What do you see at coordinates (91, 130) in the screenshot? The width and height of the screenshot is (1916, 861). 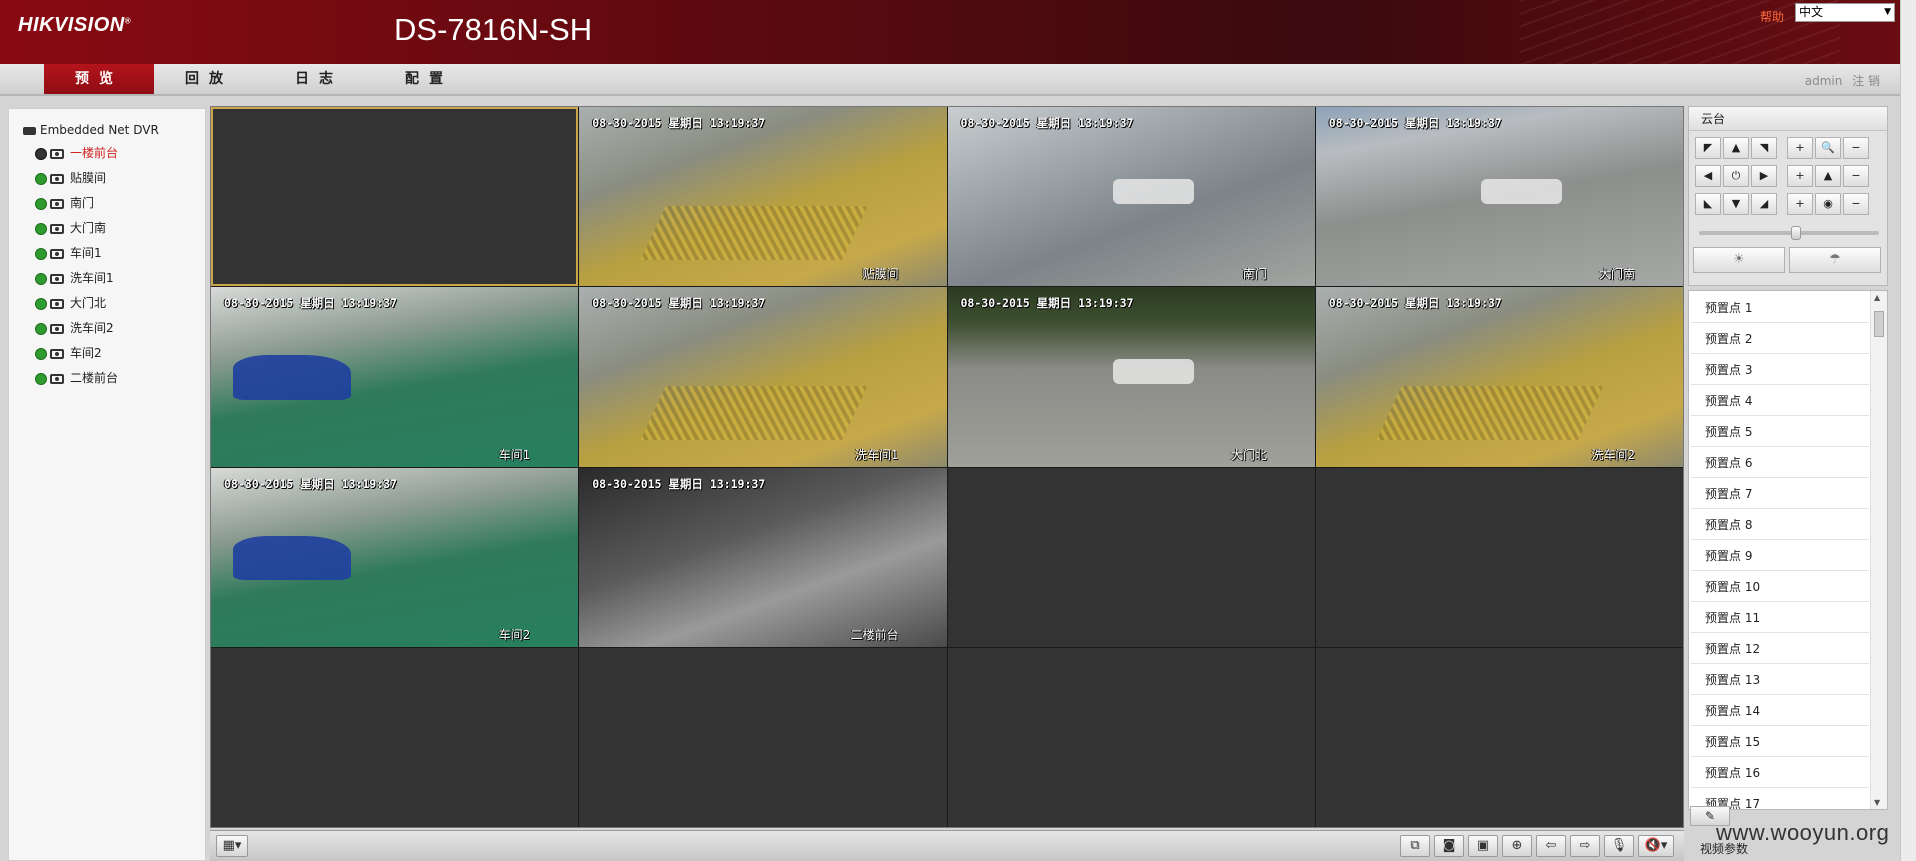 I see `tree-root: Embedded Net DVR` at bounding box center [91, 130].